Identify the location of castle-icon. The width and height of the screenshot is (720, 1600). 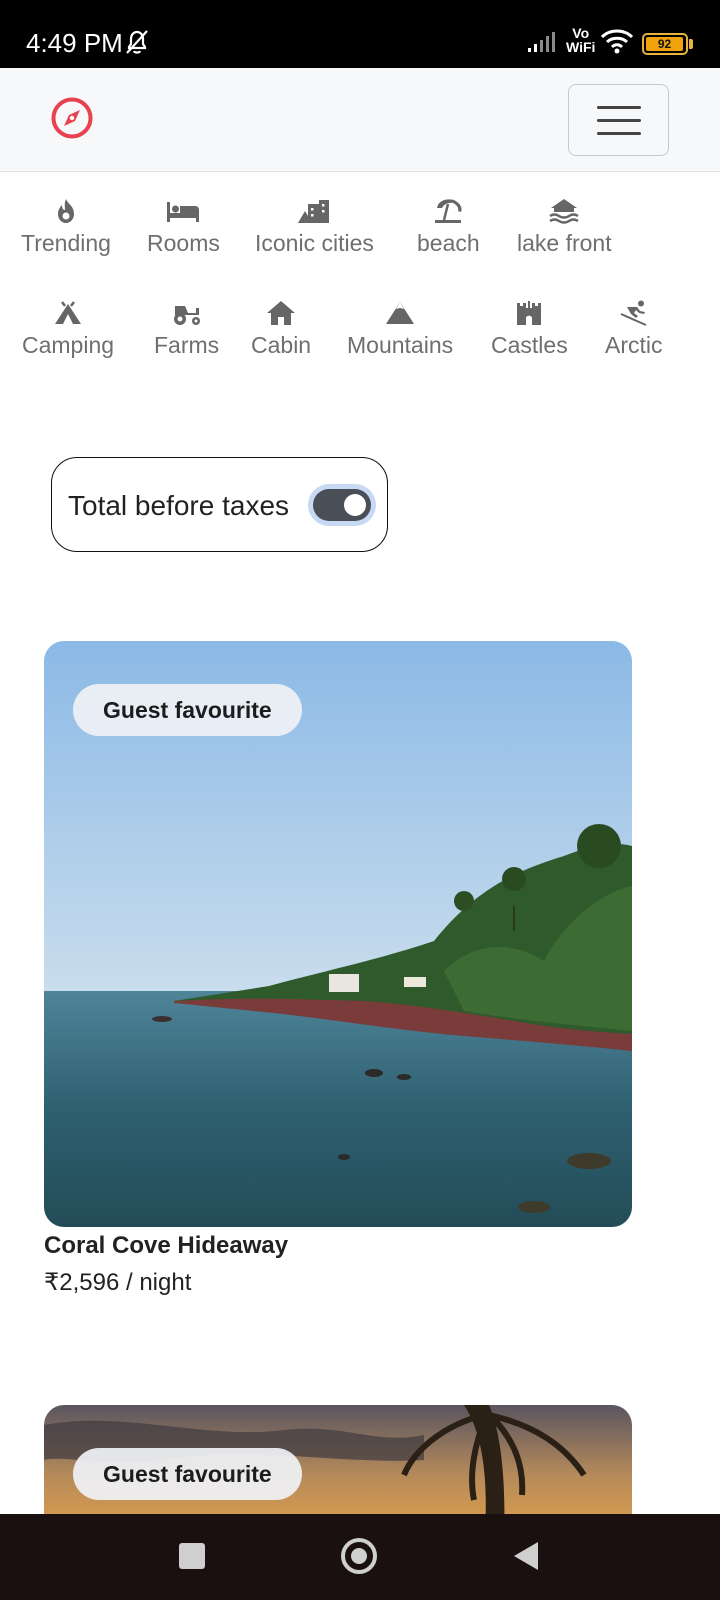
(529, 313).